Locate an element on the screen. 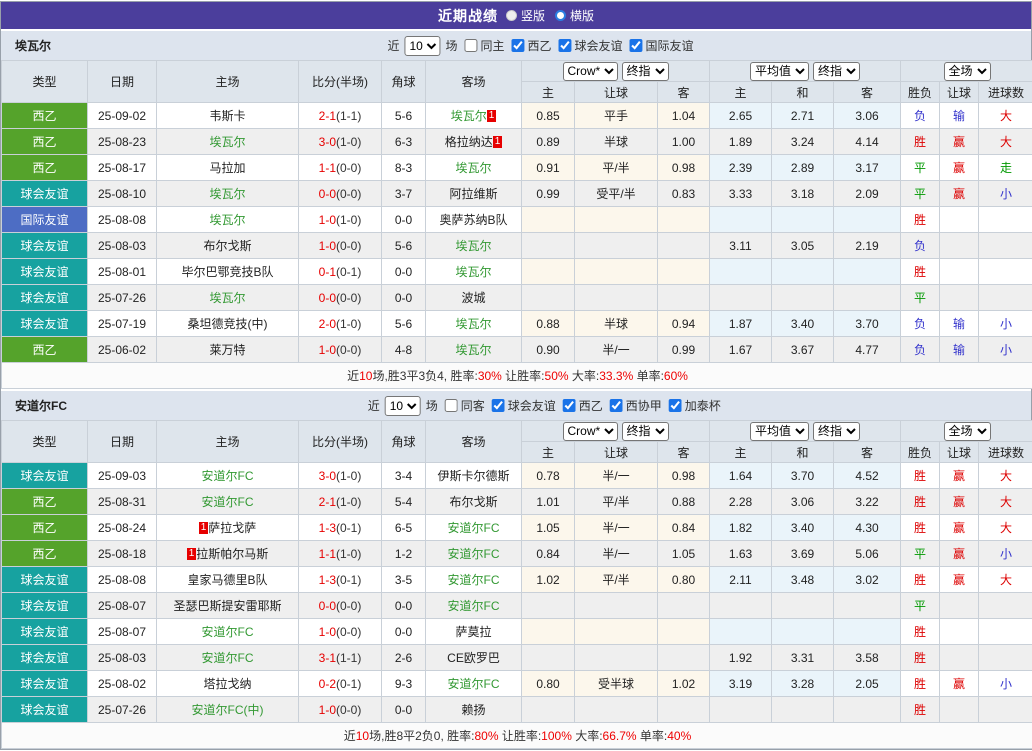 The image size is (1032, 751). halftime-score: (1-1) is located at coordinates (348, 658).